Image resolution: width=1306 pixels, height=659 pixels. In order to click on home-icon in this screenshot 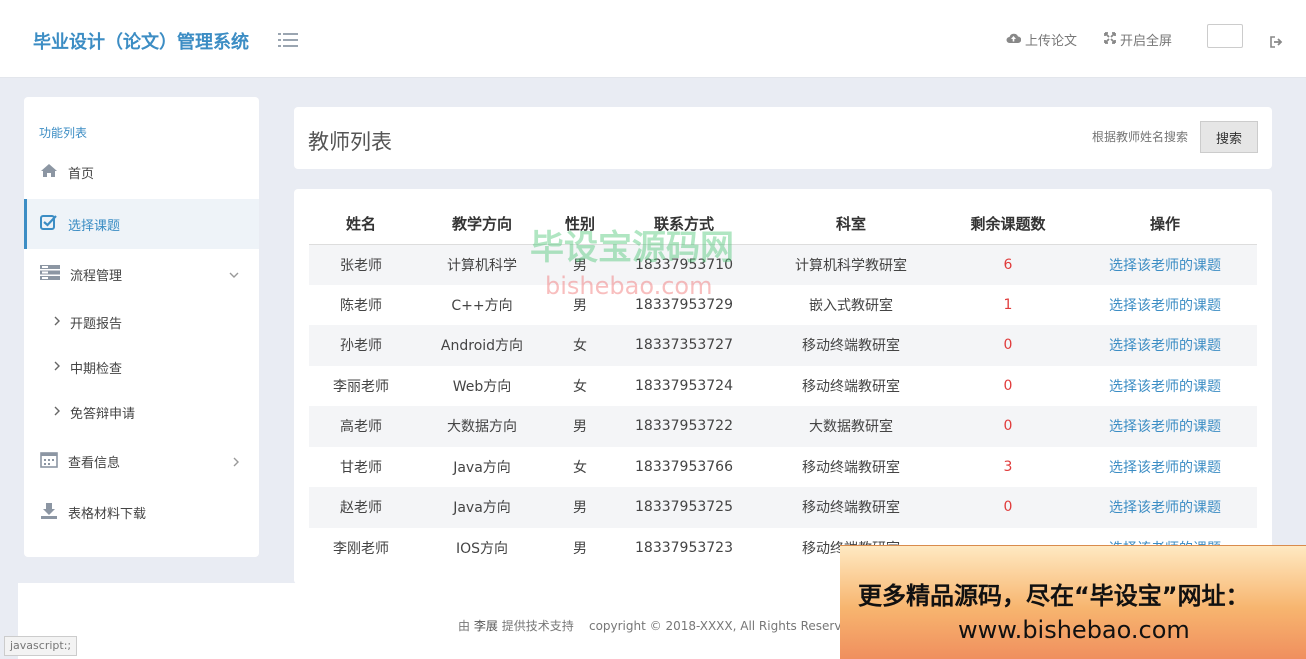, I will do `click(49, 172)`.